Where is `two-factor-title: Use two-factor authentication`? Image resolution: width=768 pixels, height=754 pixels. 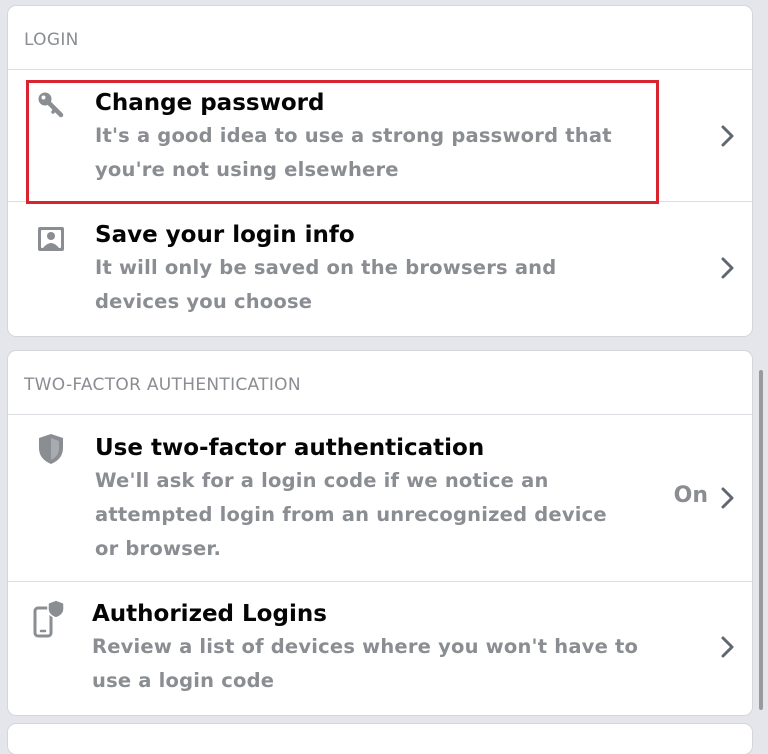 two-factor-title: Use two-factor authentication is located at coordinates (290, 448).